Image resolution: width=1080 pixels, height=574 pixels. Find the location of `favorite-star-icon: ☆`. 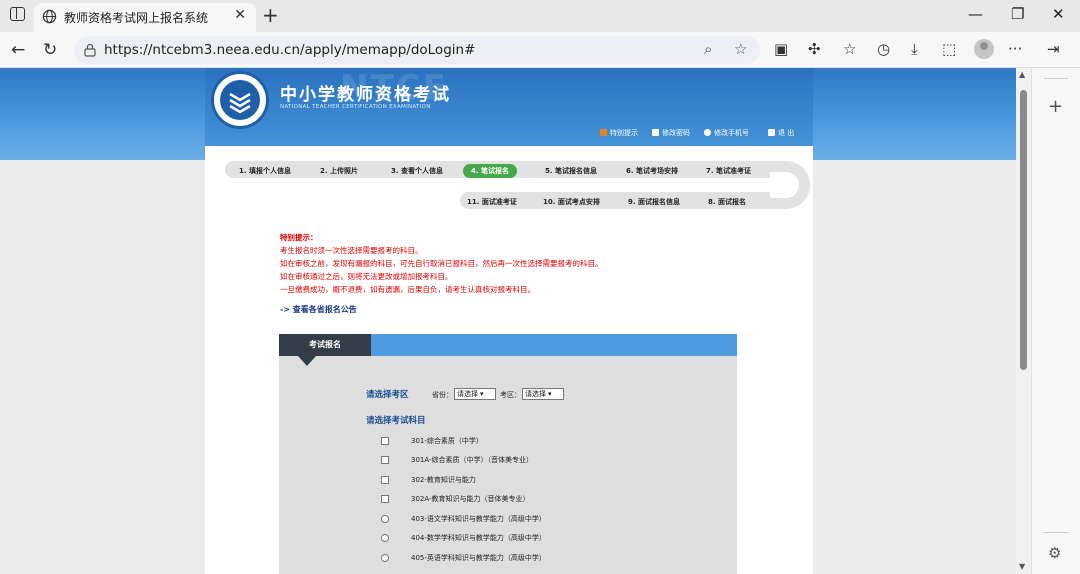

favorite-star-icon: ☆ is located at coordinates (740, 49).